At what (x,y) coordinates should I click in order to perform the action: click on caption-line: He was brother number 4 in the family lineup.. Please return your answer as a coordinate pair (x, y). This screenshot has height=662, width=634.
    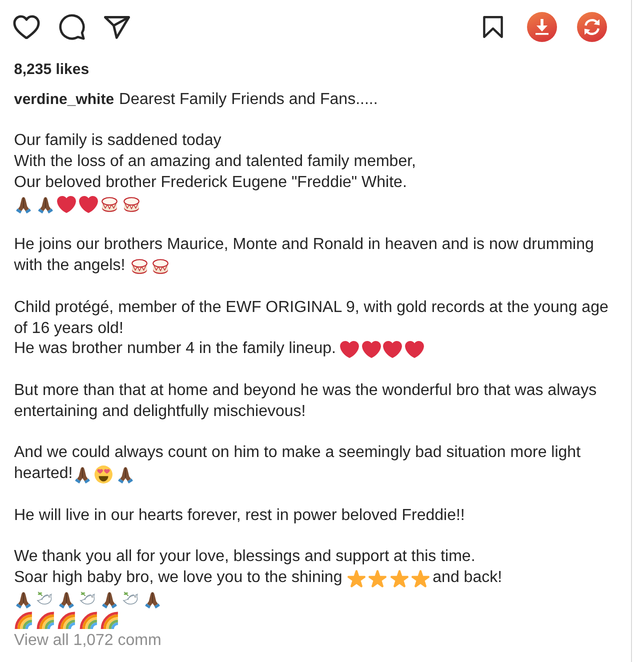
    Looking at the image, I should click on (175, 349).